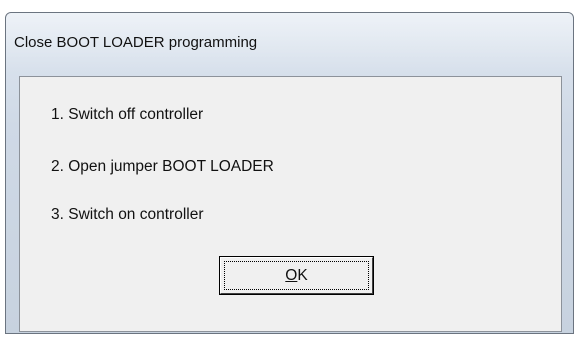 The width and height of the screenshot is (579, 338). I want to click on ok-button: OK, so click(296, 275).